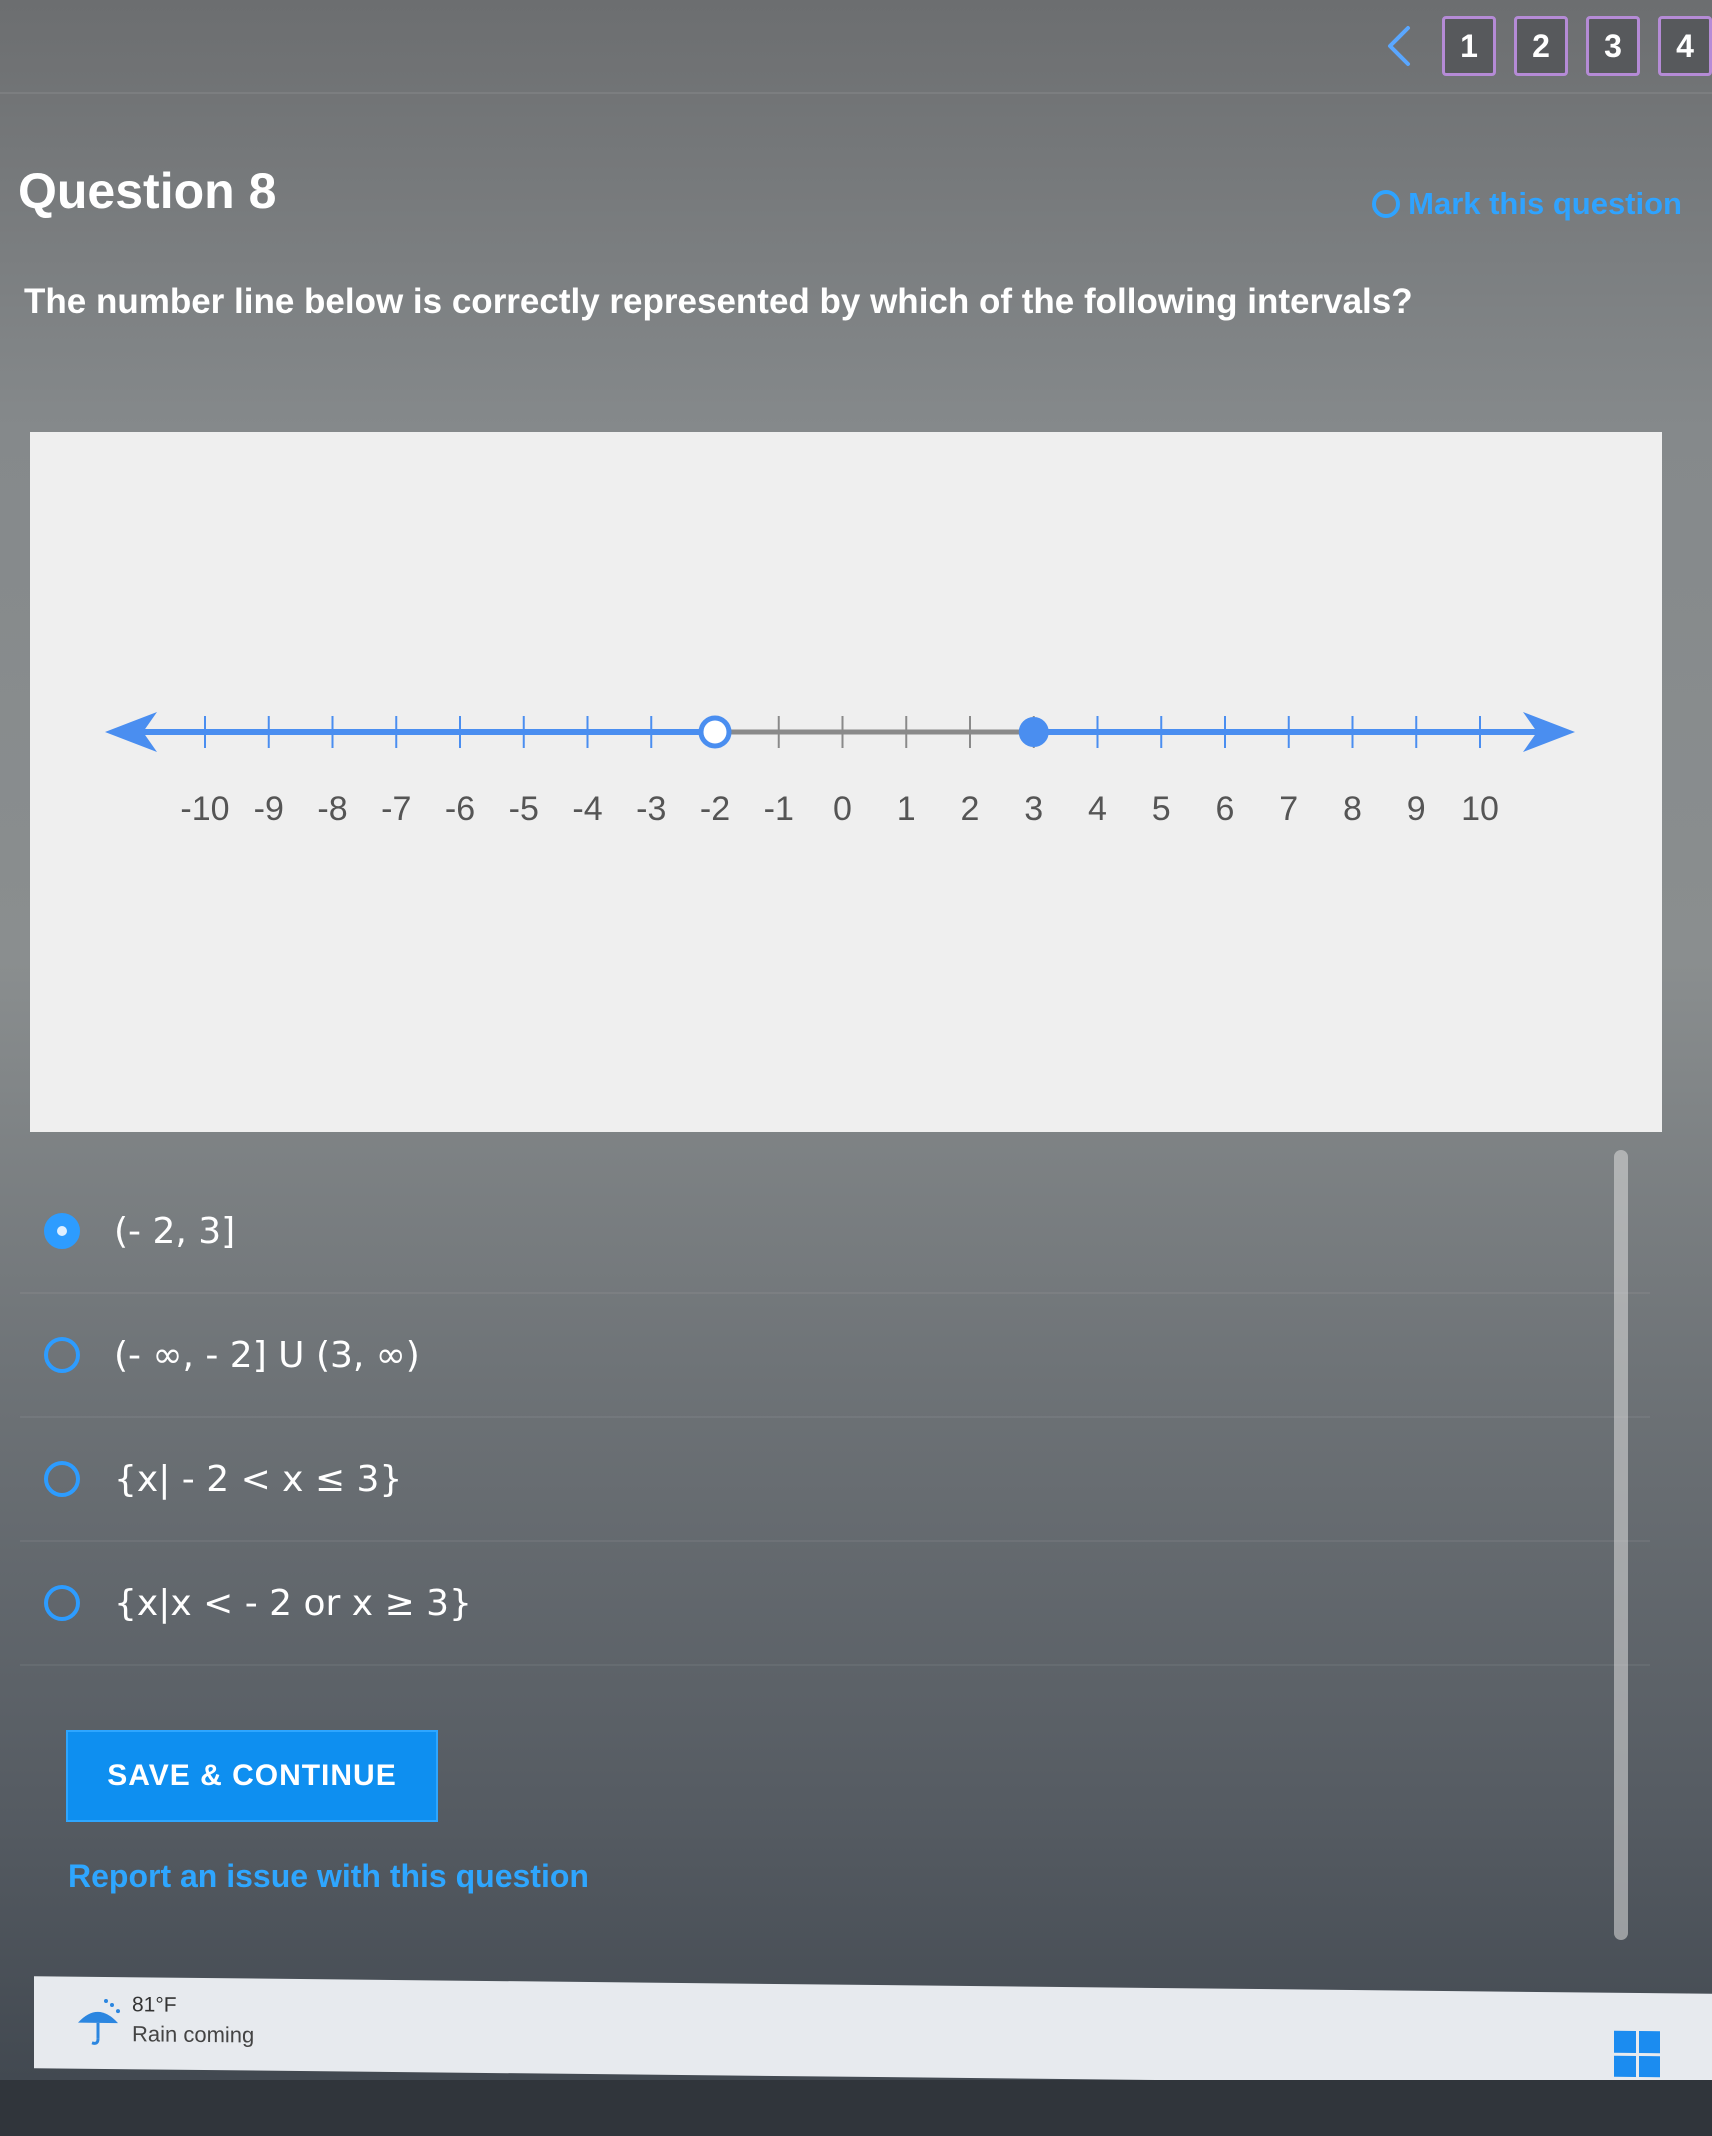  I want to click on windows-taskbar: 81°F Rain coming, so click(873, 2031).